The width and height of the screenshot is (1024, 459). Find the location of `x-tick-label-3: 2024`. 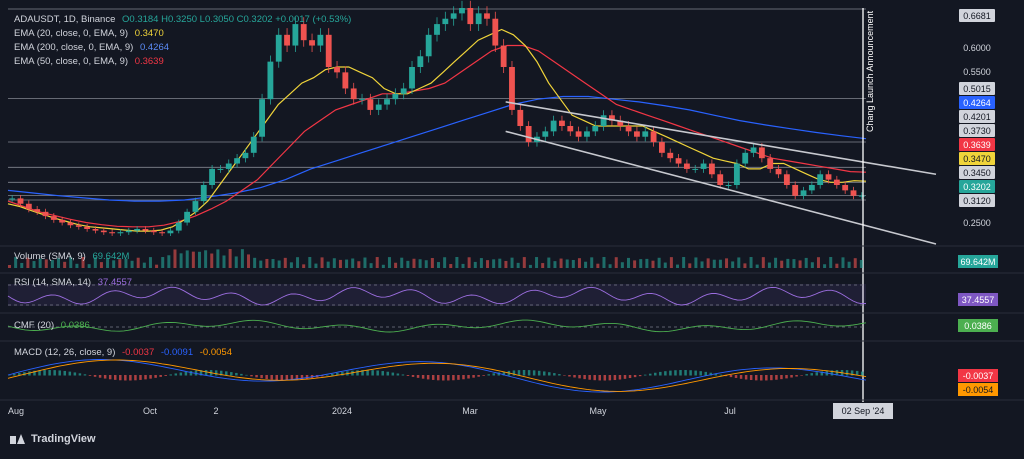

x-tick-label-3: 2024 is located at coordinates (342, 411).